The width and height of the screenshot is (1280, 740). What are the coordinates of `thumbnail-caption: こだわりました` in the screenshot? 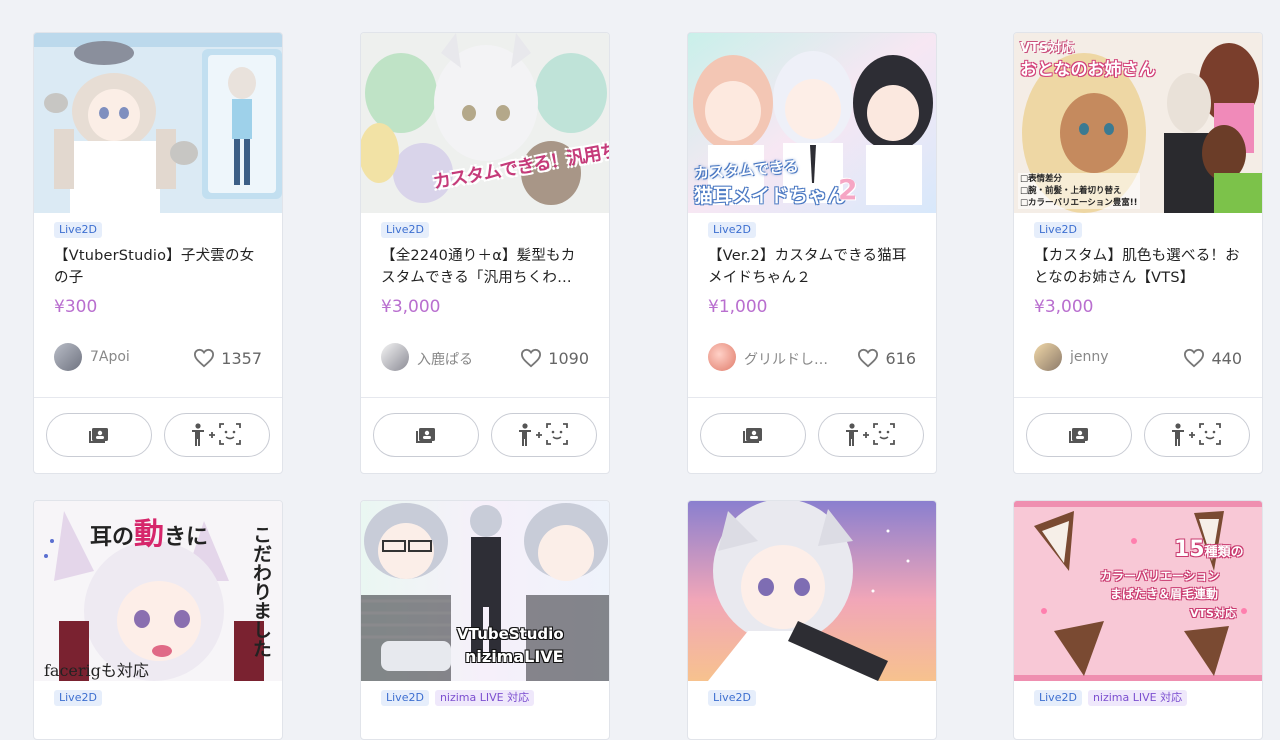 It's located at (261, 591).